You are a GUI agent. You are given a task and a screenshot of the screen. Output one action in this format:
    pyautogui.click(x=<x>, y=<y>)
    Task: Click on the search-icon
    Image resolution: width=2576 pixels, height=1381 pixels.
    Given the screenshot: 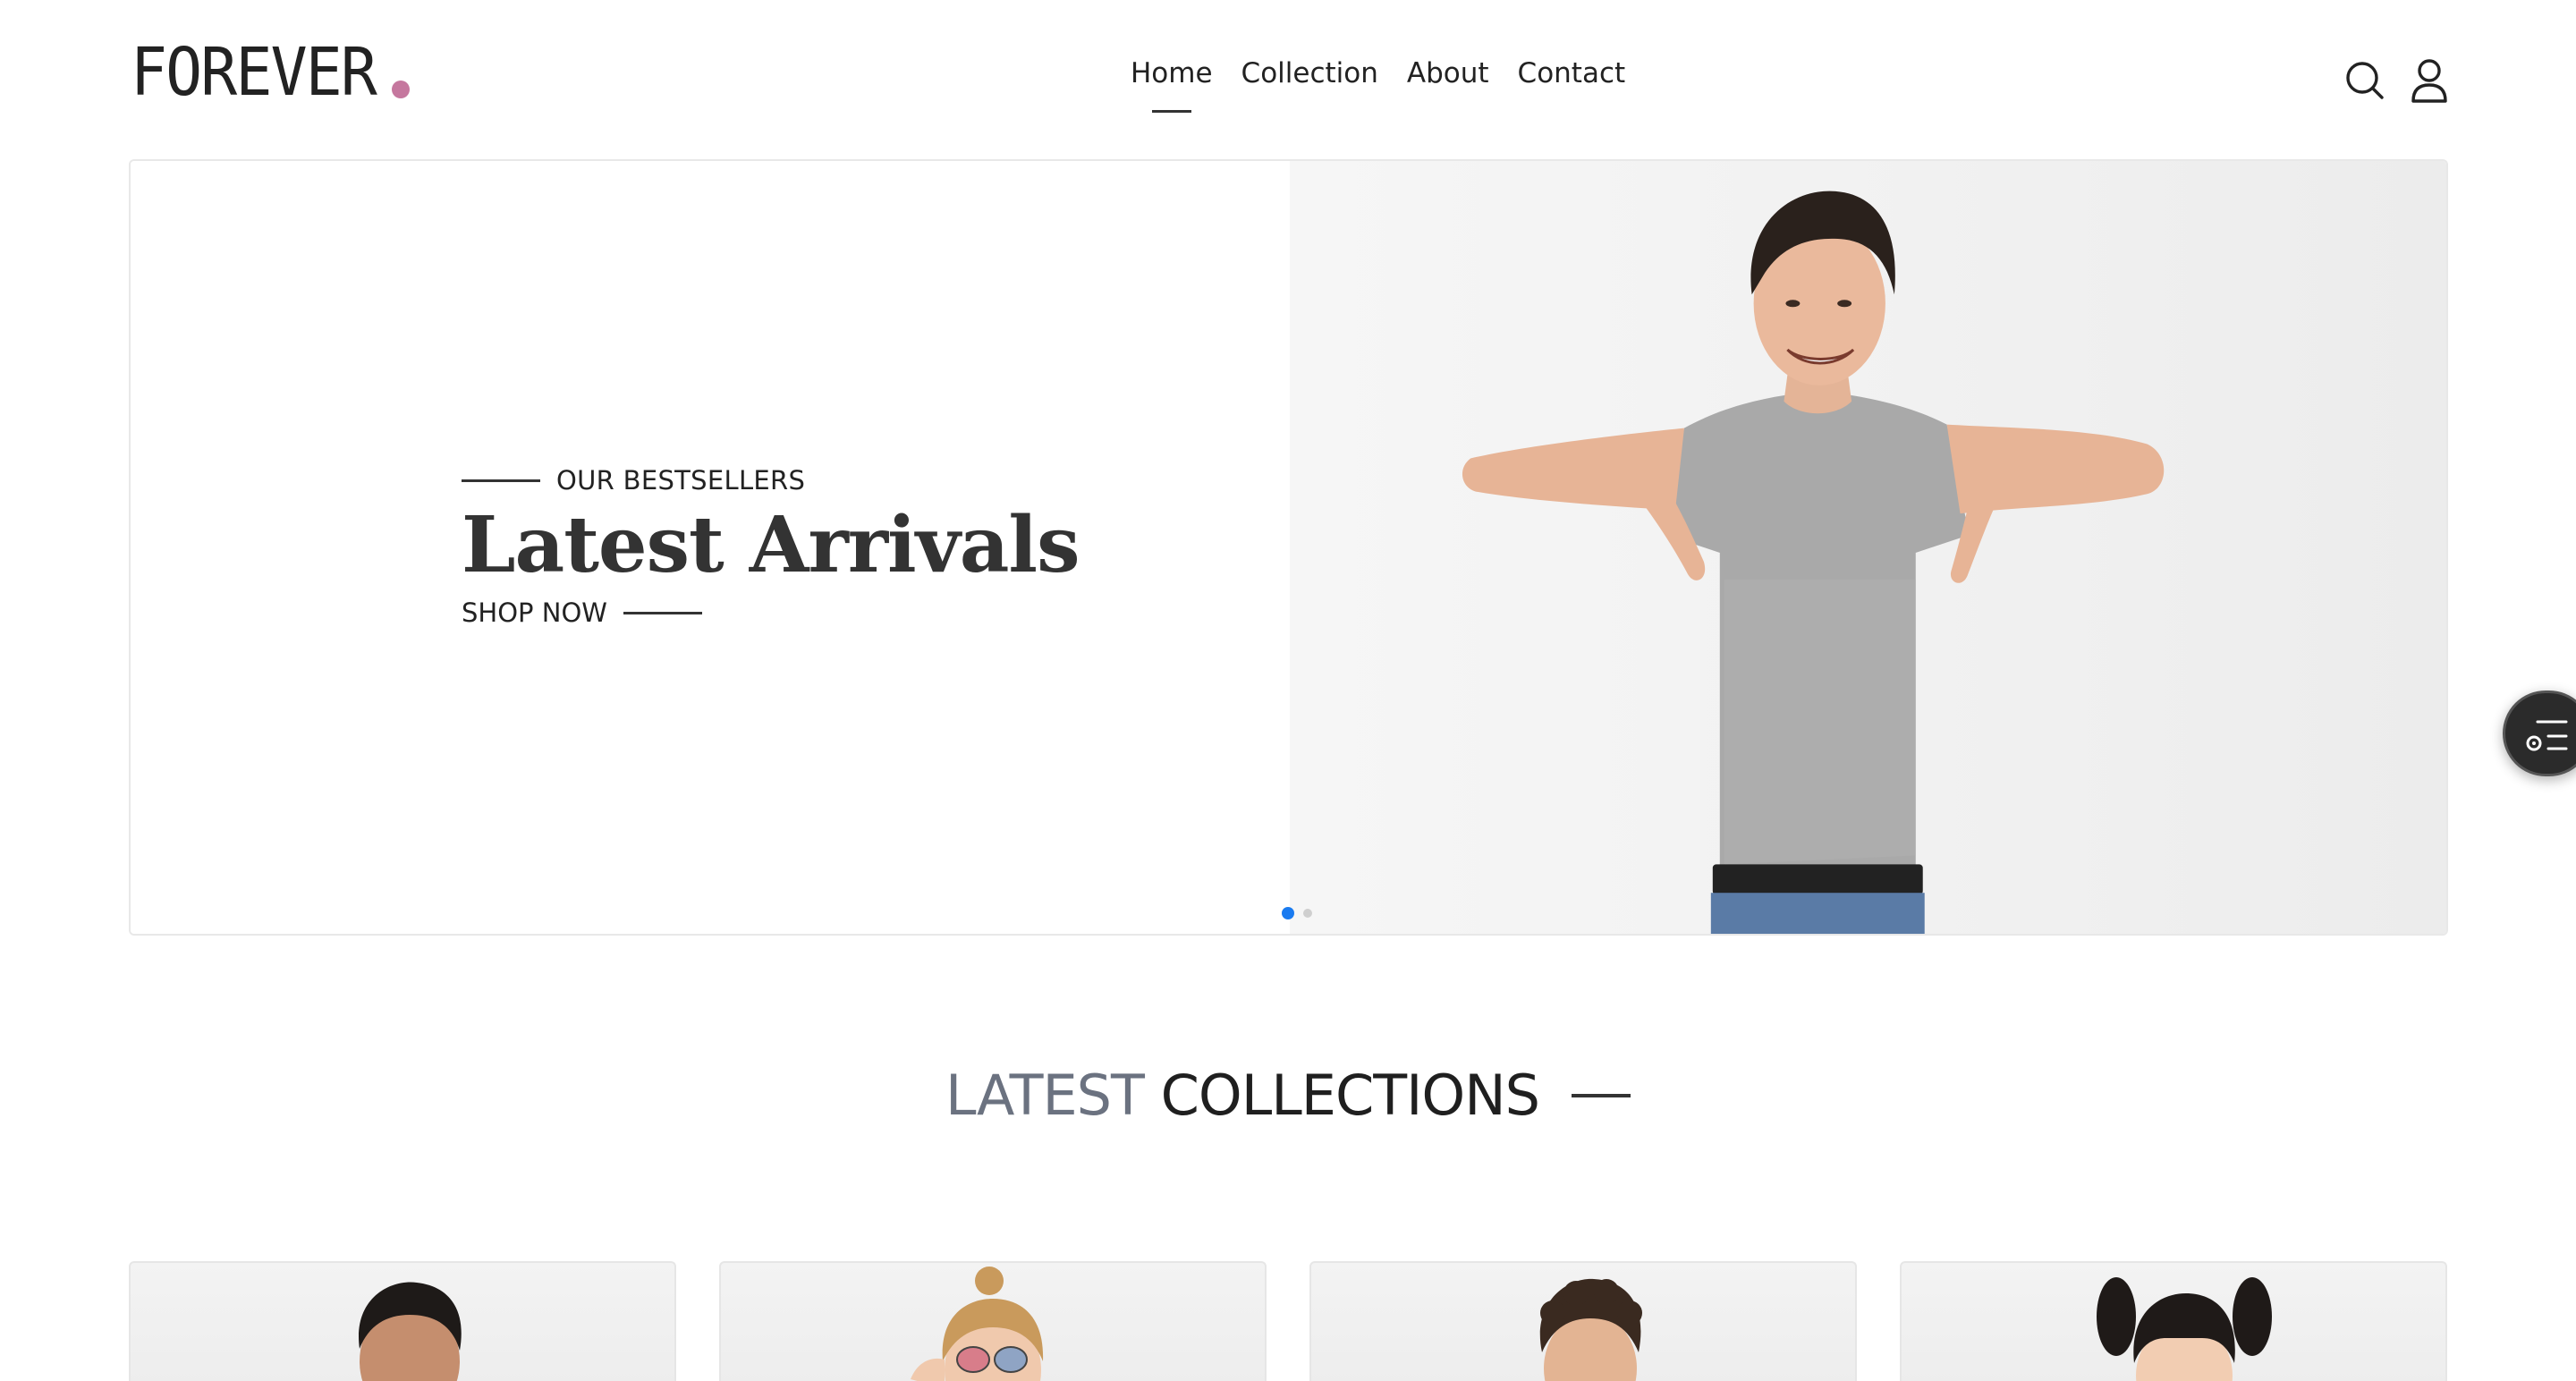 What is the action you would take?
    pyautogui.click(x=2365, y=80)
    